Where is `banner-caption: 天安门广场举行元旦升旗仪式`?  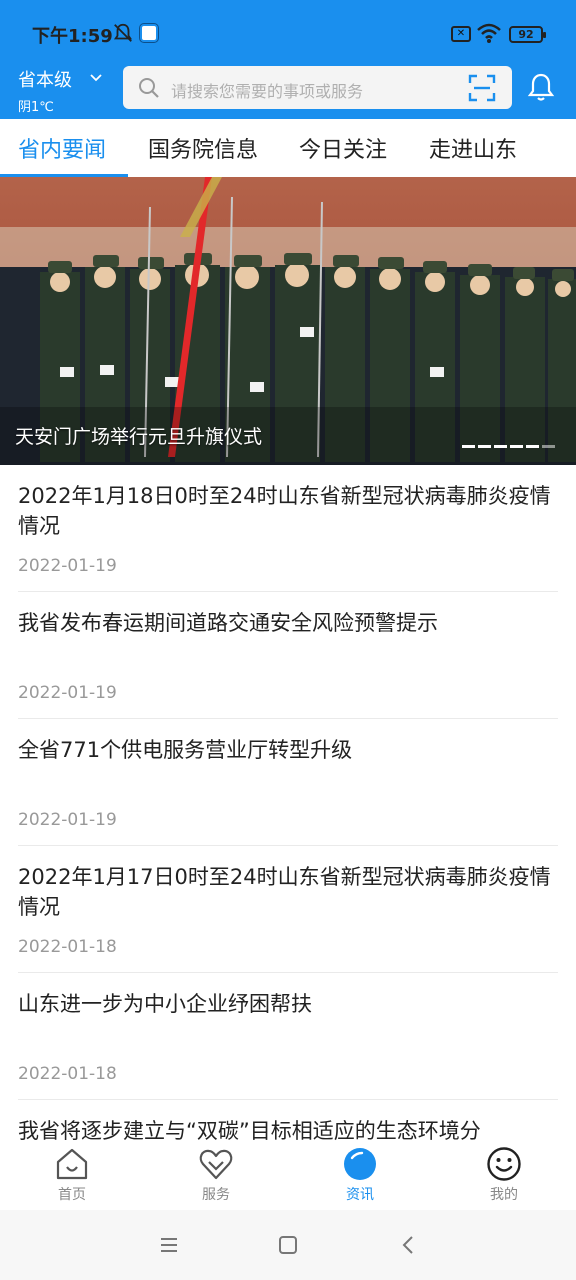
banner-caption: 天安门广场举行元旦升旗仪式 is located at coordinates (139, 437).